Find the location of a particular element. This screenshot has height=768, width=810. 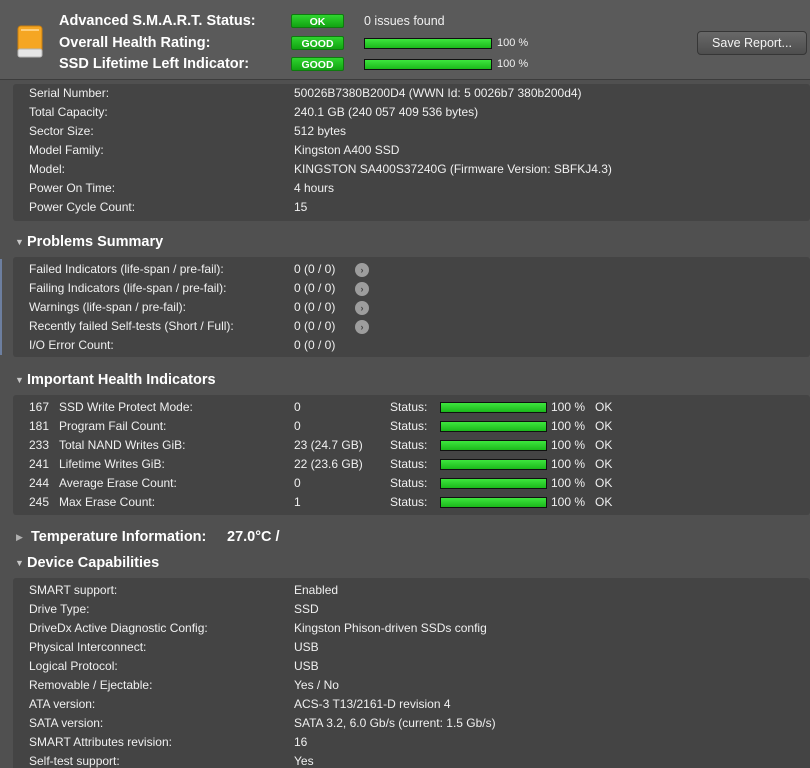

device-capabilities-header: ▼ Device Capabilities is located at coordinates (87, 563).